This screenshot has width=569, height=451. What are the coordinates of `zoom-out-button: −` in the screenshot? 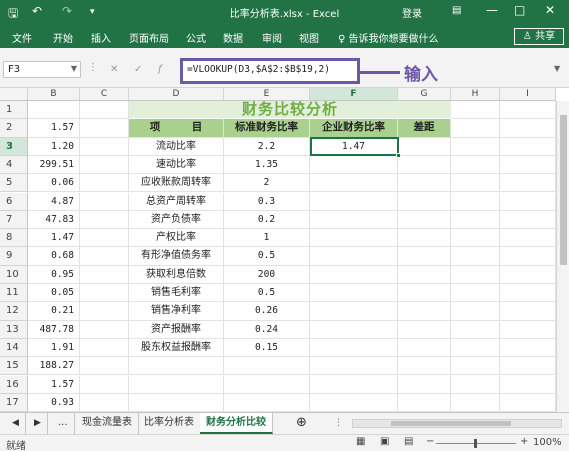 It's located at (430, 441).